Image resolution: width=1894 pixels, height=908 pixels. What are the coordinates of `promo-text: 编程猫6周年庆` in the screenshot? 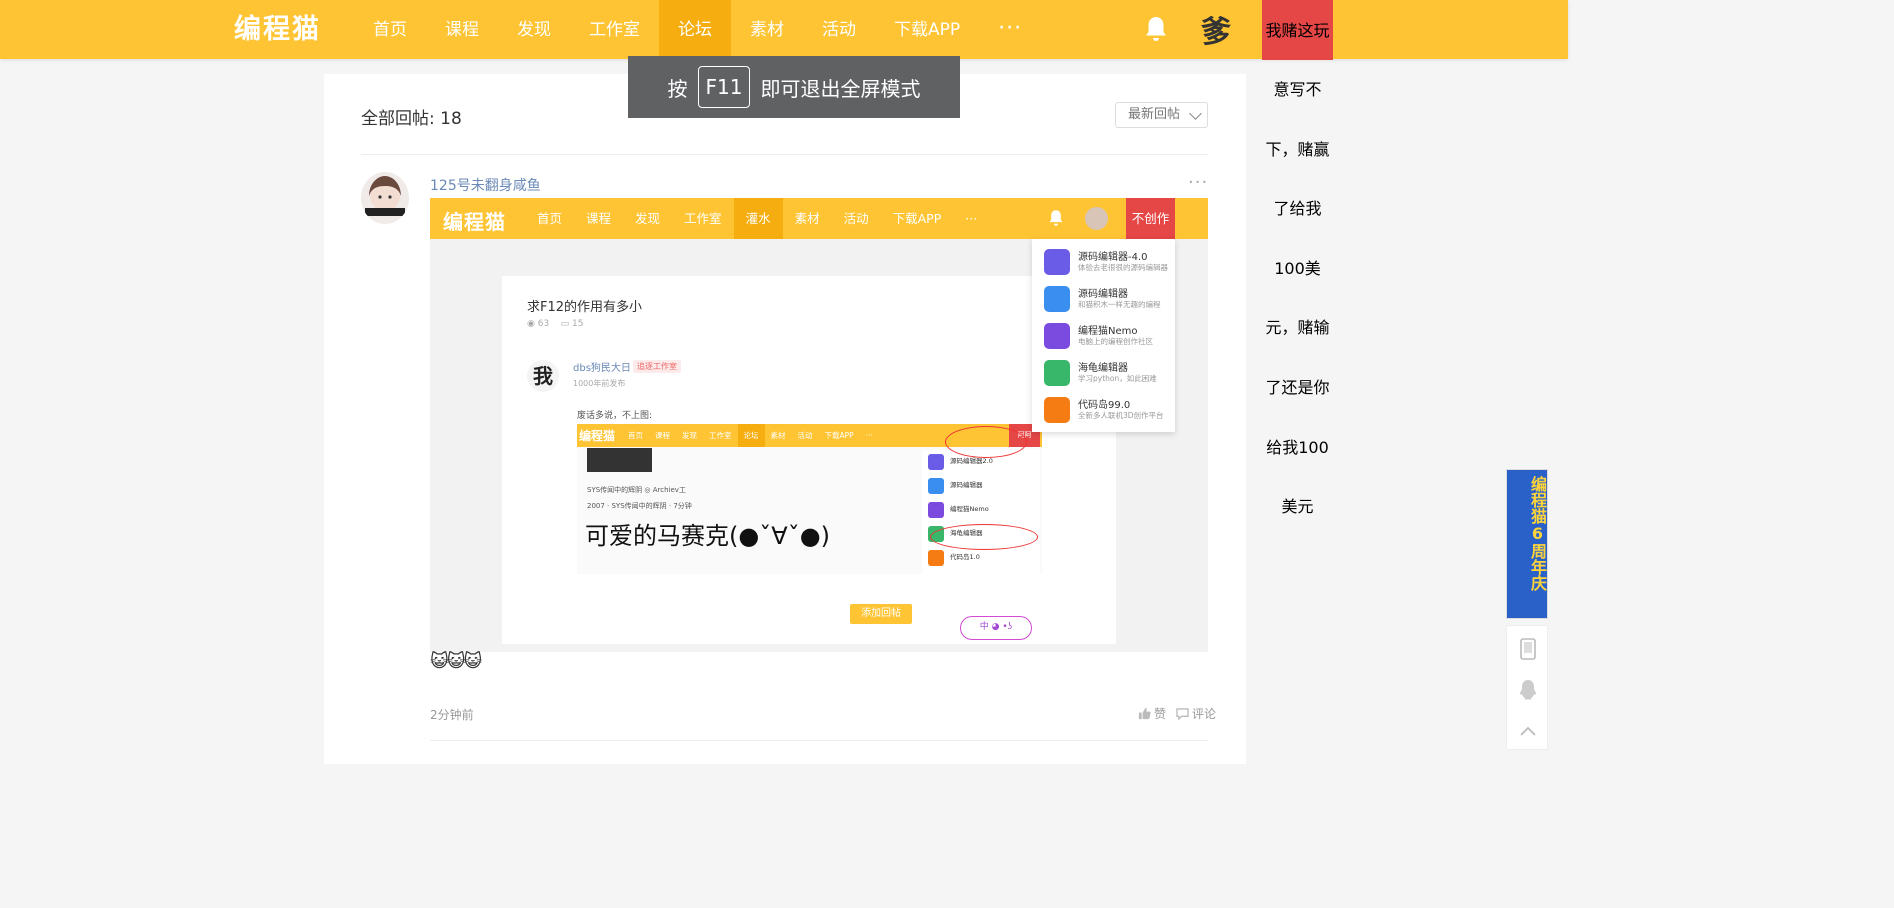 It's located at (1537, 533).